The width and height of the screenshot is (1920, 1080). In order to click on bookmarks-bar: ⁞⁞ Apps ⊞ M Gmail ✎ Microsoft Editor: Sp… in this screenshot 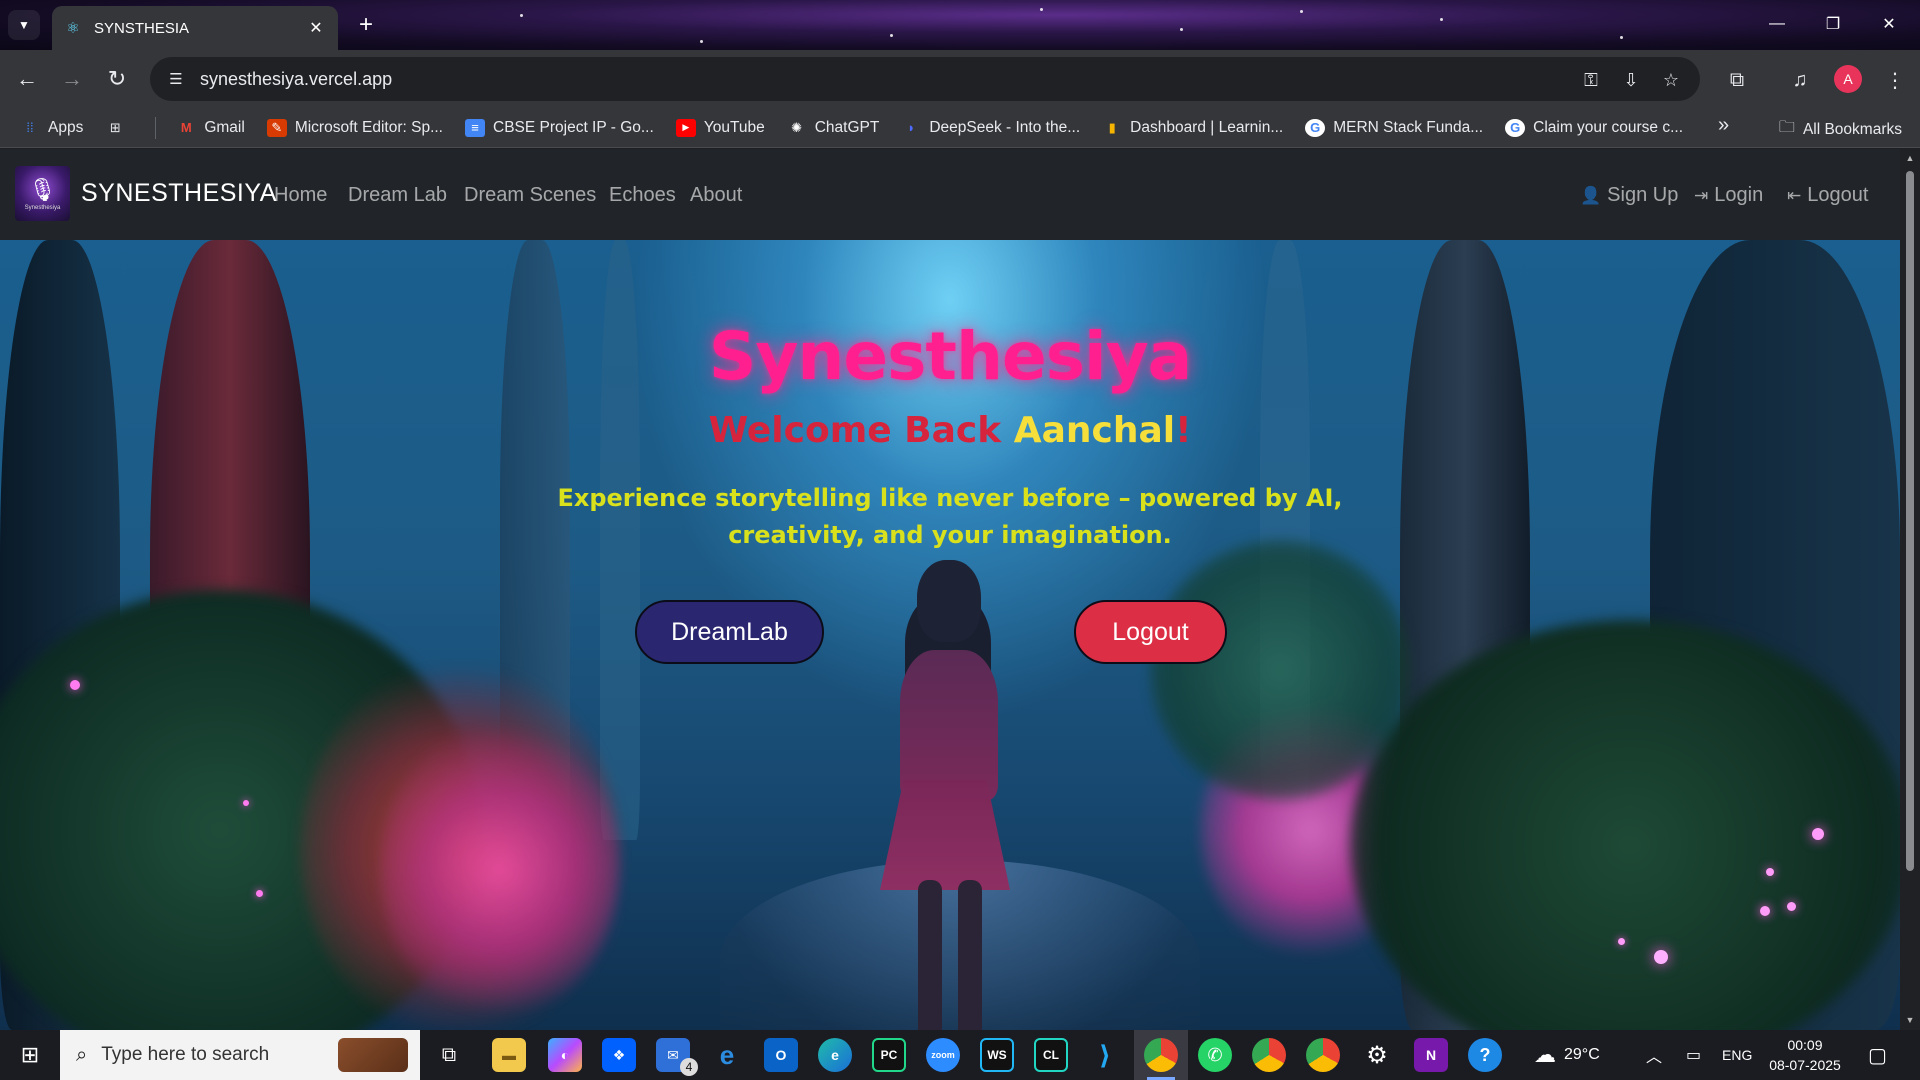, I will do `click(960, 128)`.